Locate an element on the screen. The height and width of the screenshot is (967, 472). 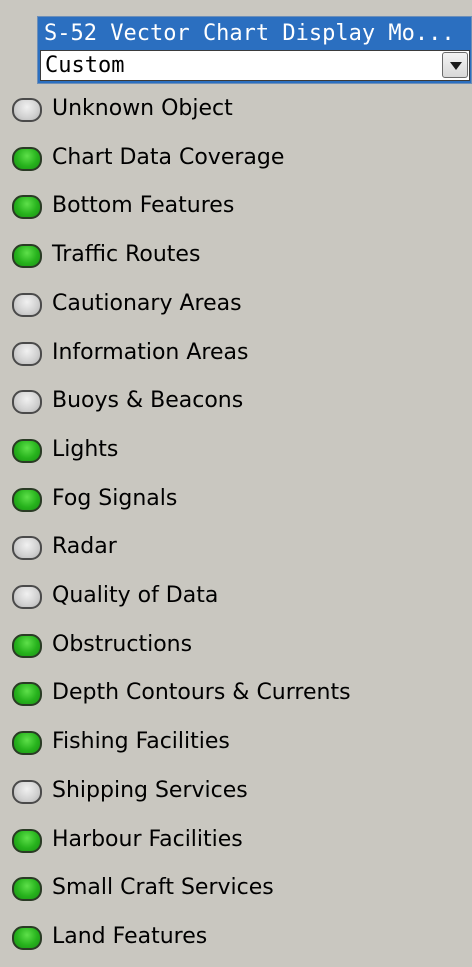
layer-label: Bottom Features is located at coordinates (143, 205).